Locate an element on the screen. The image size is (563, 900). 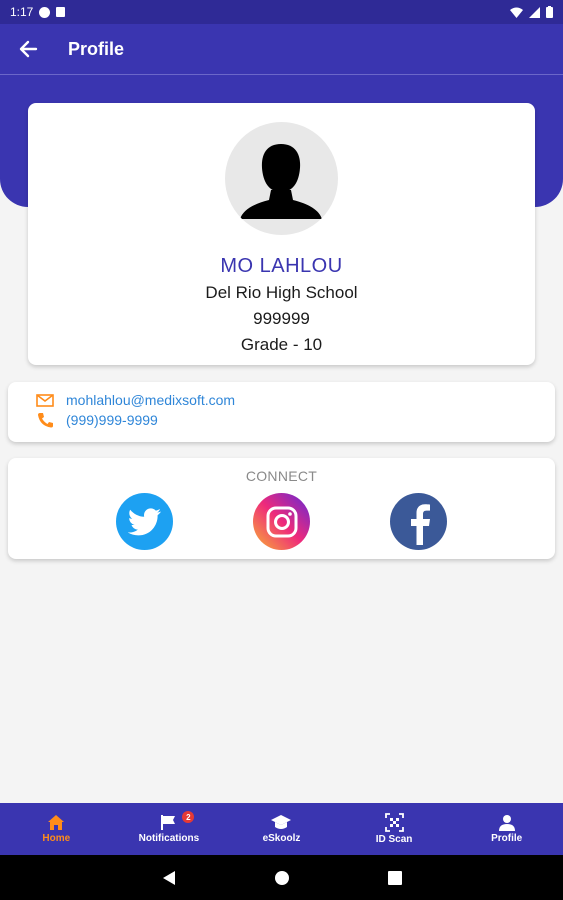
data-saver-icon is located at coordinates (45, 12).